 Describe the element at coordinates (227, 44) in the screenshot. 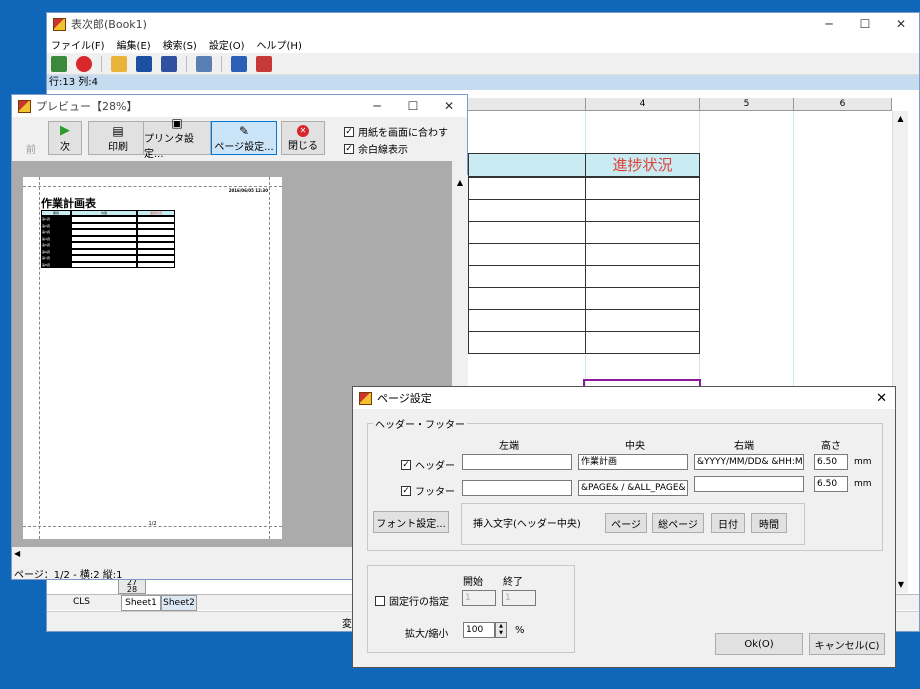

I see `menu-settings: 設定(O)` at that location.